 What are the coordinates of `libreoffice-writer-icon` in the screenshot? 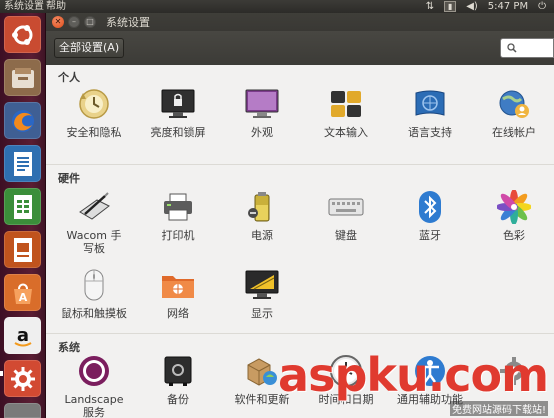 It's located at (22, 163).